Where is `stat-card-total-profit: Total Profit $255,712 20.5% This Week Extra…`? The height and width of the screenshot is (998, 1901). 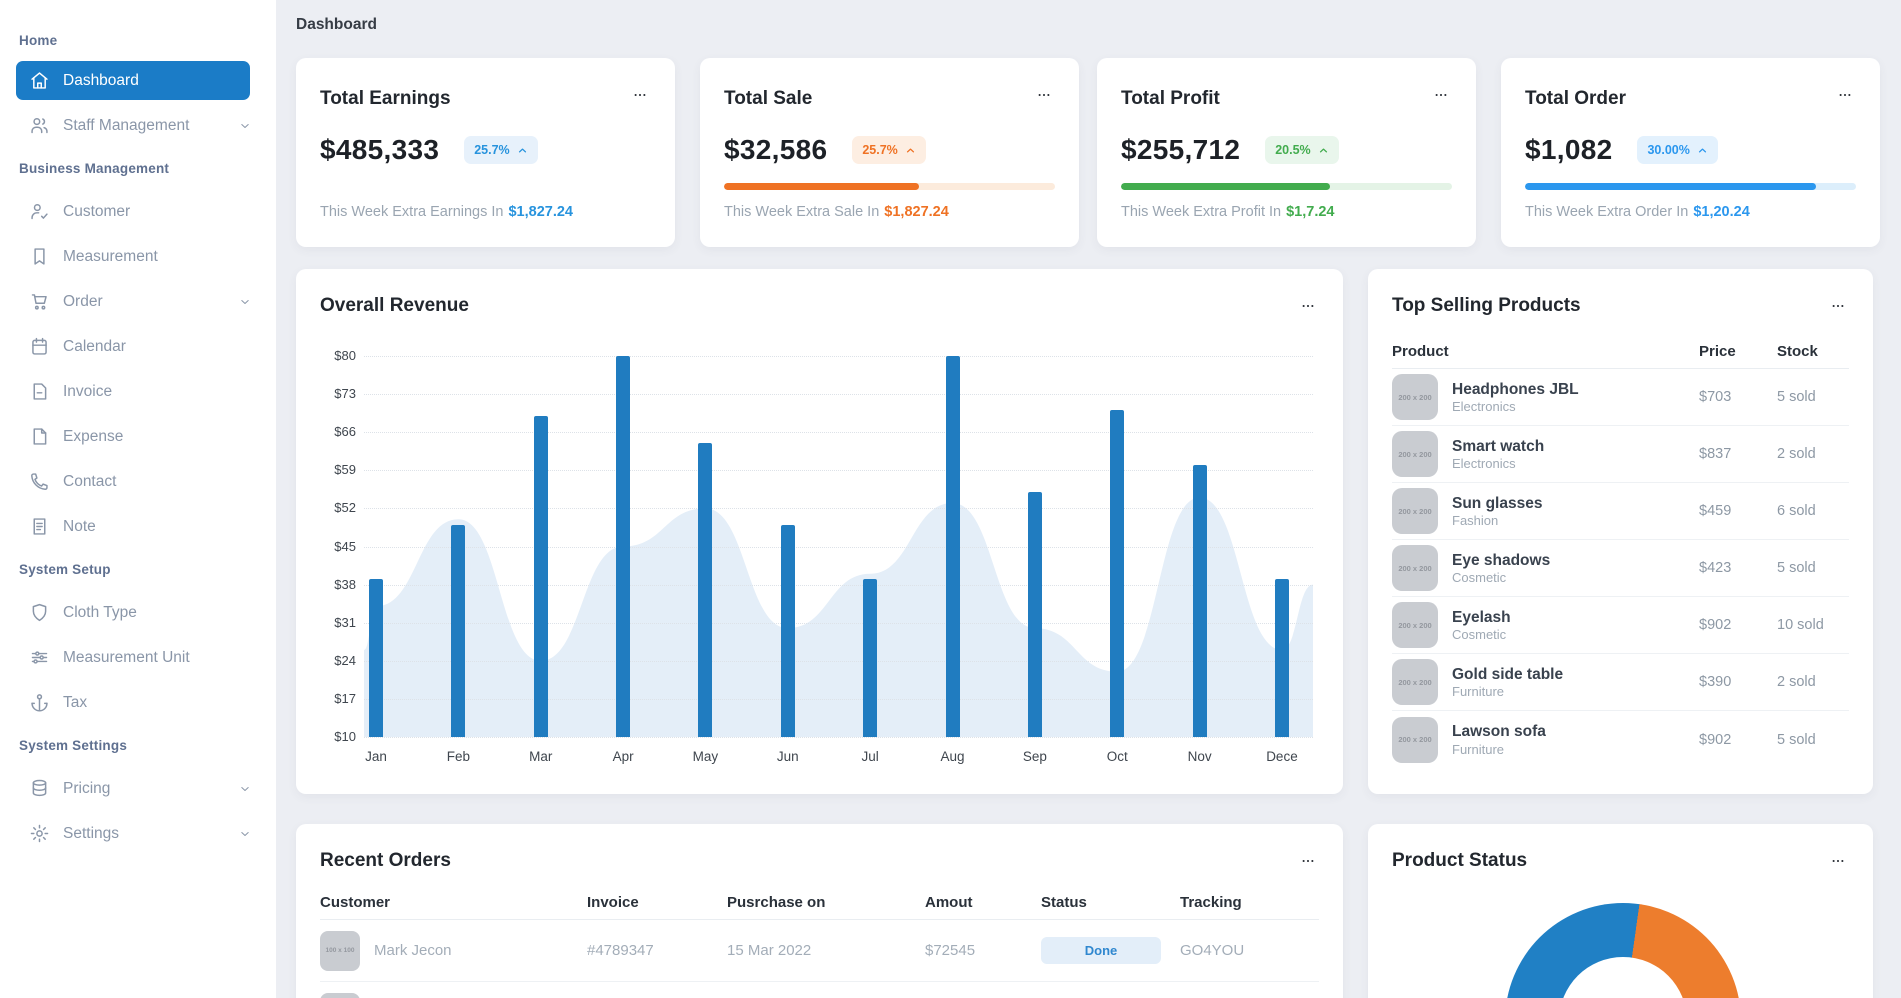 stat-card-total-profit: Total Profit $255,712 20.5% This Week Extra… is located at coordinates (1286, 152).